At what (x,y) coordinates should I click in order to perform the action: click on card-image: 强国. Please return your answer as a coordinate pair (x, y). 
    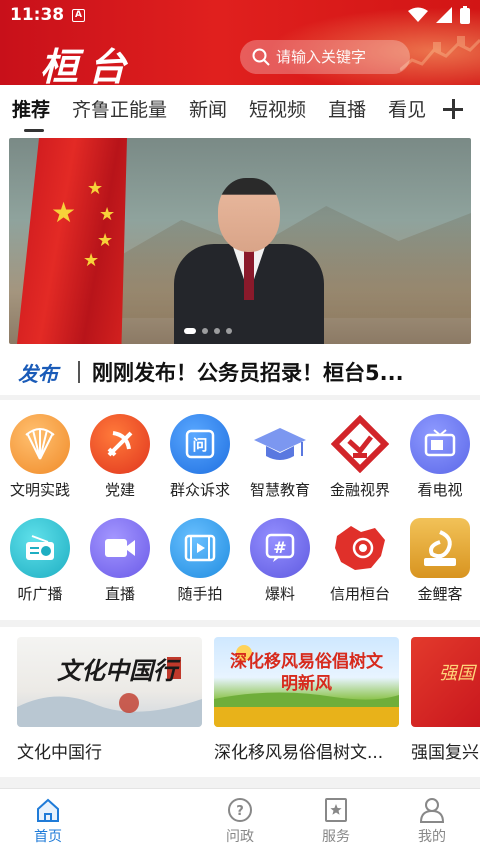
    Looking at the image, I should click on (445, 682).